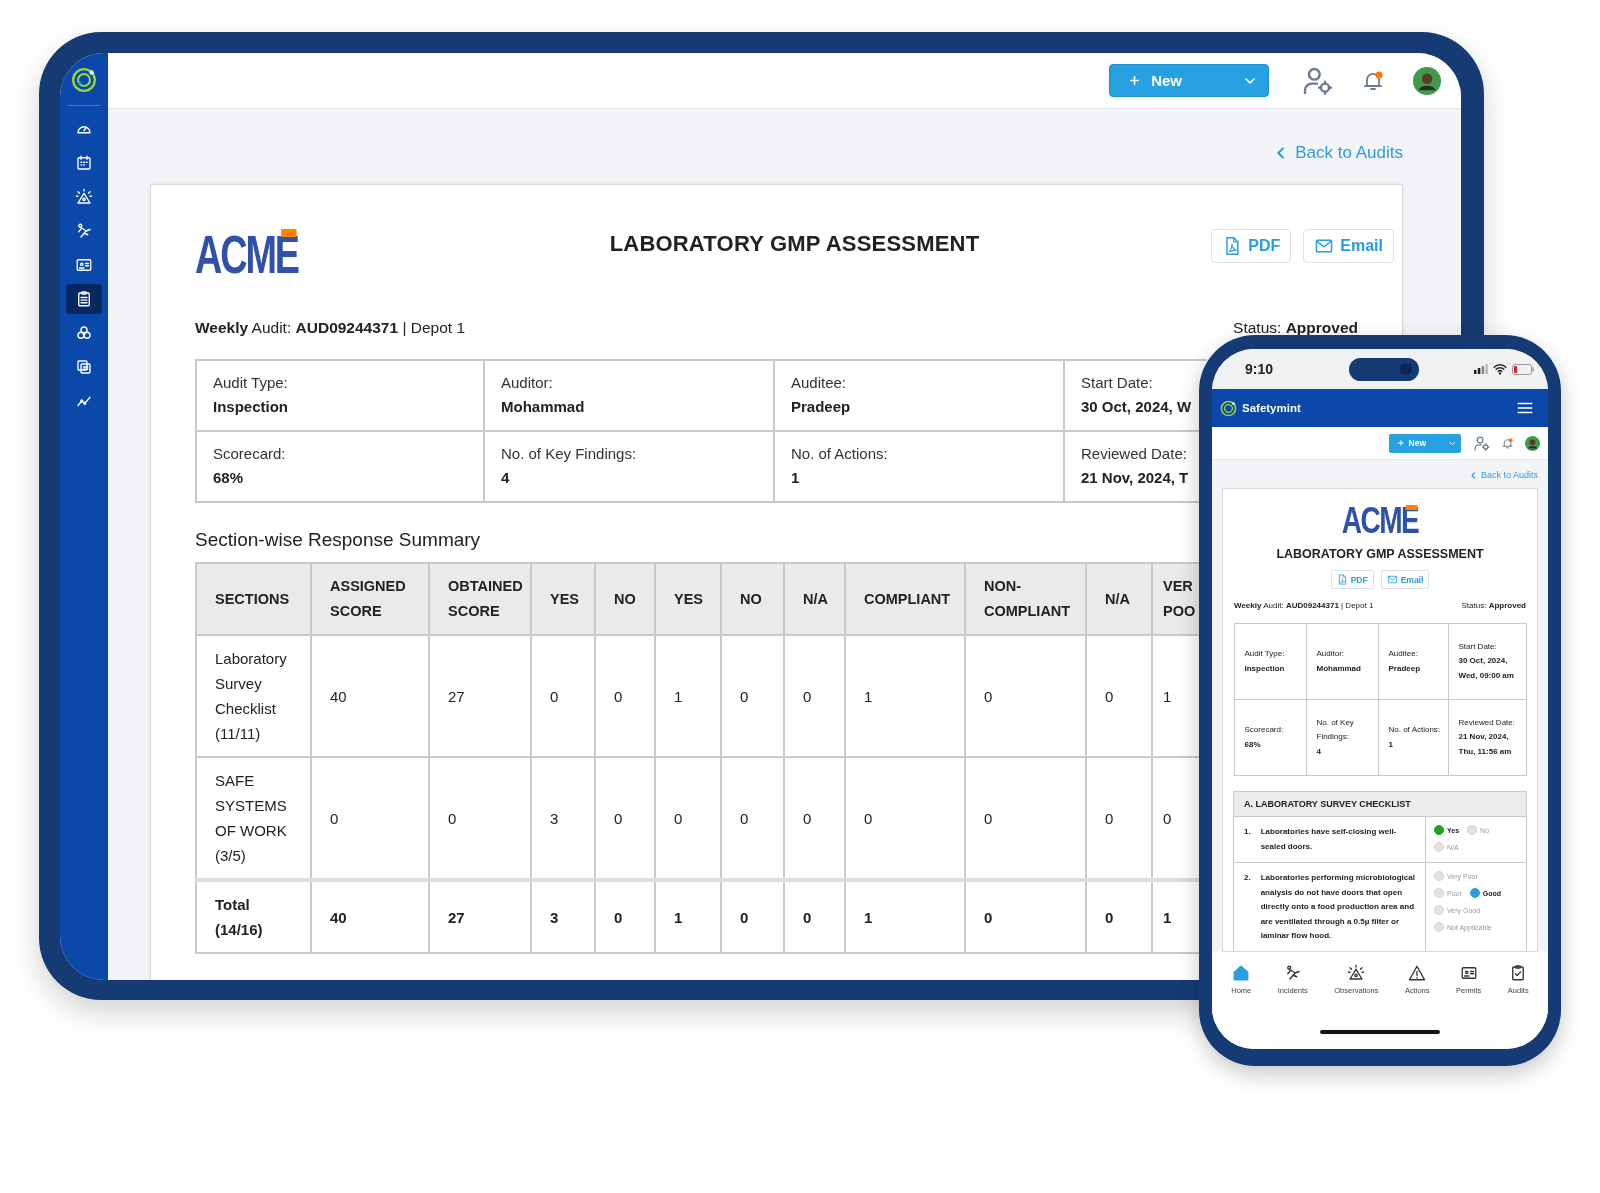 The height and width of the screenshot is (1193, 1600). What do you see at coordinates (1523, 369) in the screenshot?
I see `battery-icon` at bounding box center [1523, 369].